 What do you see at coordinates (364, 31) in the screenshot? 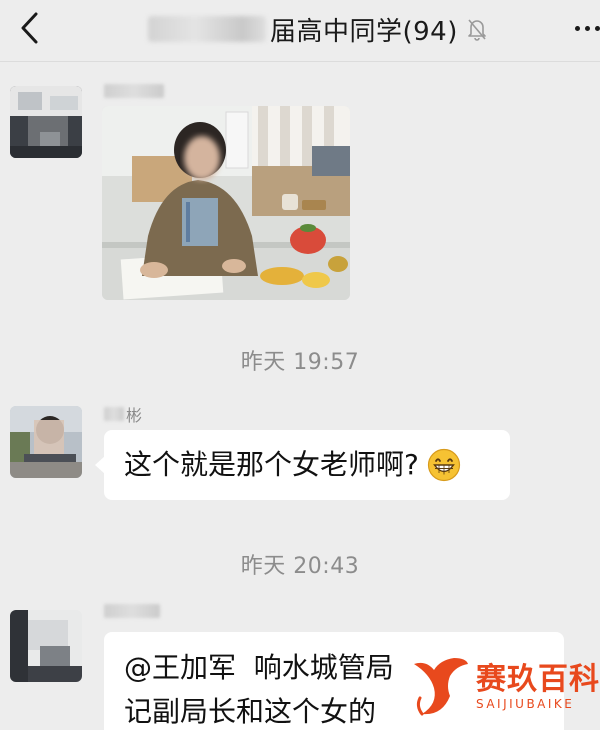
I see `chat-title: 届高中同学(94)` at bounding box center [364, 31].